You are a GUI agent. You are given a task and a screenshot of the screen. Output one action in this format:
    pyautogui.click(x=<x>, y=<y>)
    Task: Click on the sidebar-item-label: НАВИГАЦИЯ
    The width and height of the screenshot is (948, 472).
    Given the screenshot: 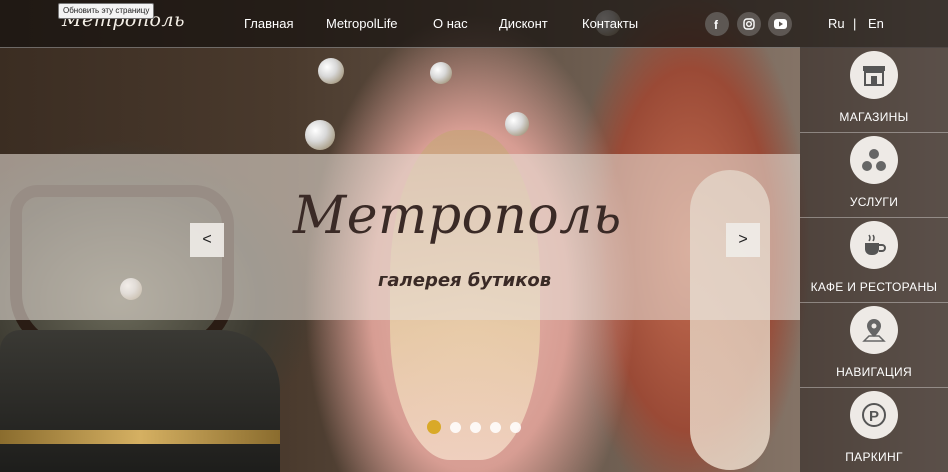 What is the action you would take?
    pyautogui.click(x=874, y=372)
    